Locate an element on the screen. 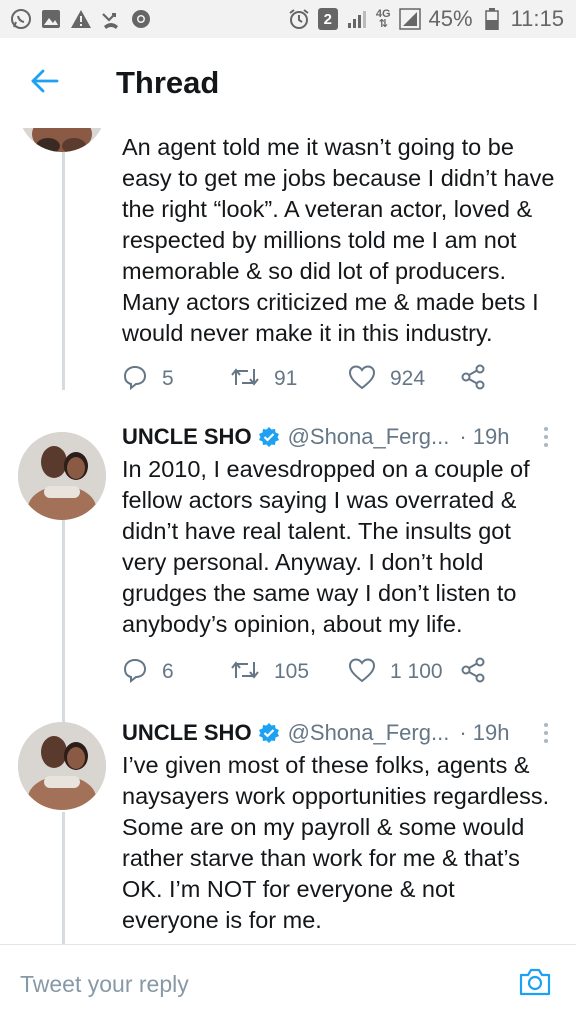  retweet-button: 105 is located at coordinates (289, 672).